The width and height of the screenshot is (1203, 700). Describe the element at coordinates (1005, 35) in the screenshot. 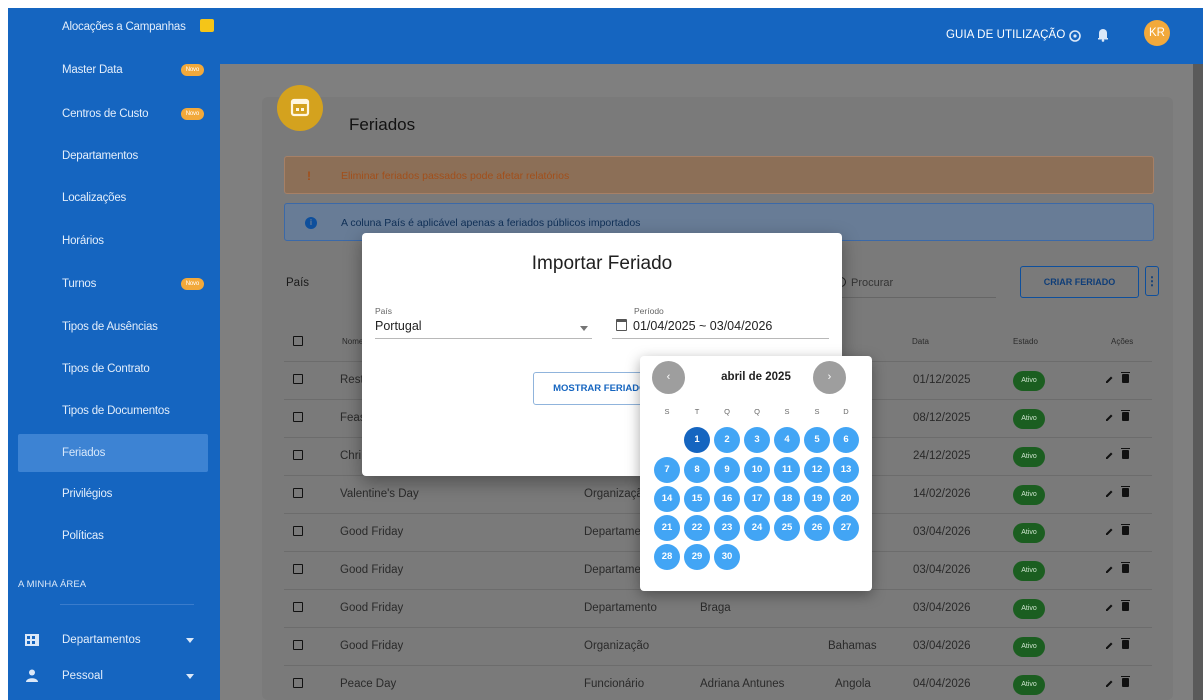

I see `user-guide-link: GUIA DE UTILIZAÇÃO` at that location.